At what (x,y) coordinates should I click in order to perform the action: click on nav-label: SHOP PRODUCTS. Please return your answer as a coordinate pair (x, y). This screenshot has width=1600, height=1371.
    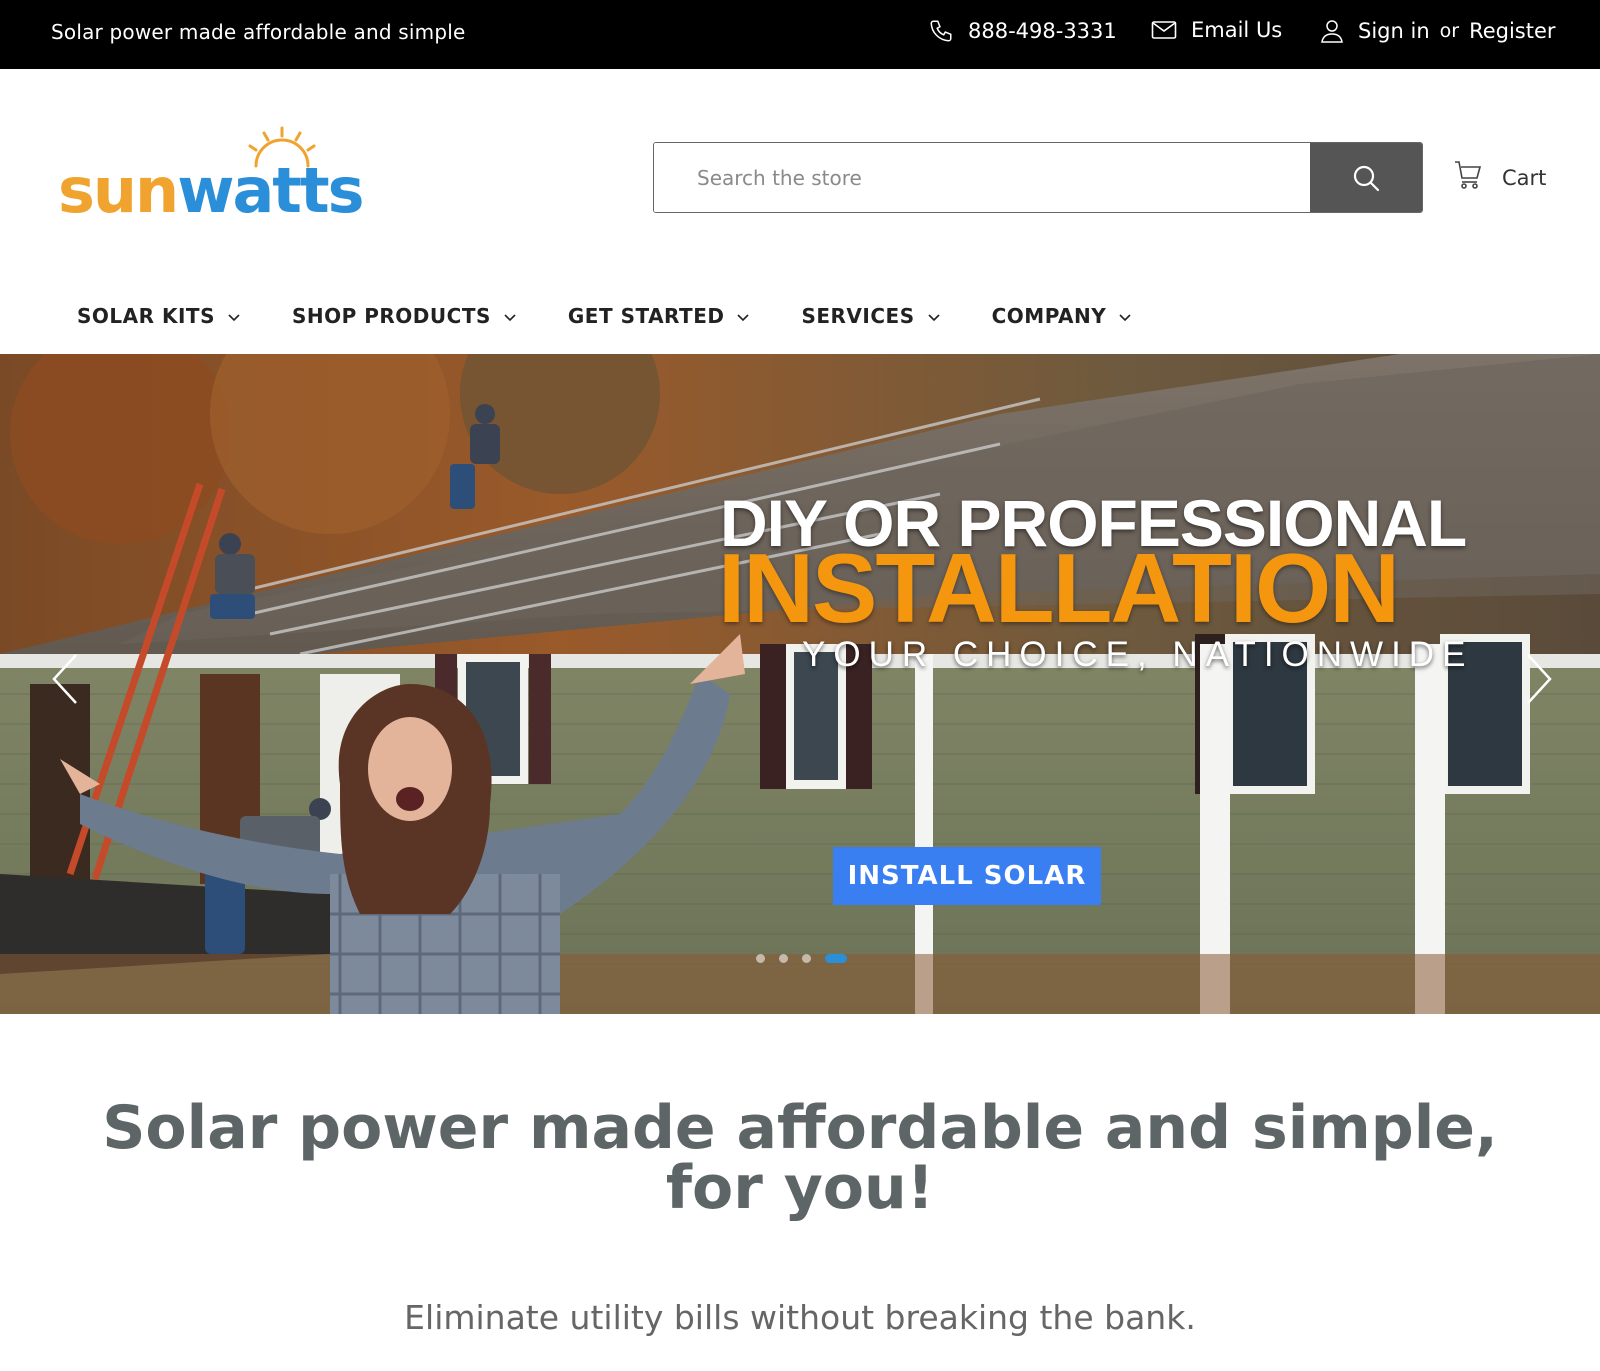
    Looking at the image, I should click on (391, 316).